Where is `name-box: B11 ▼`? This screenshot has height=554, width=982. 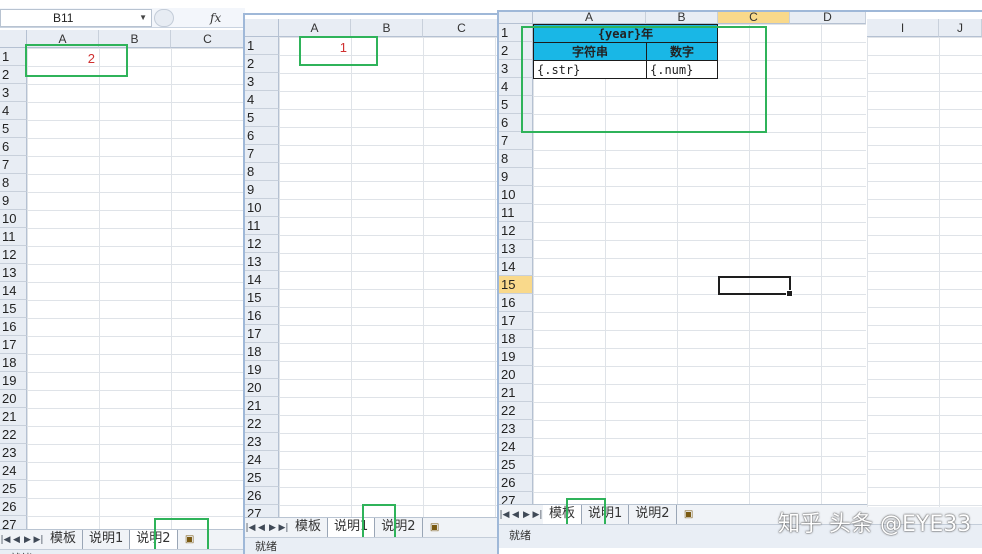 name-box: B11 ▼ is located at coordinates (76, 17).